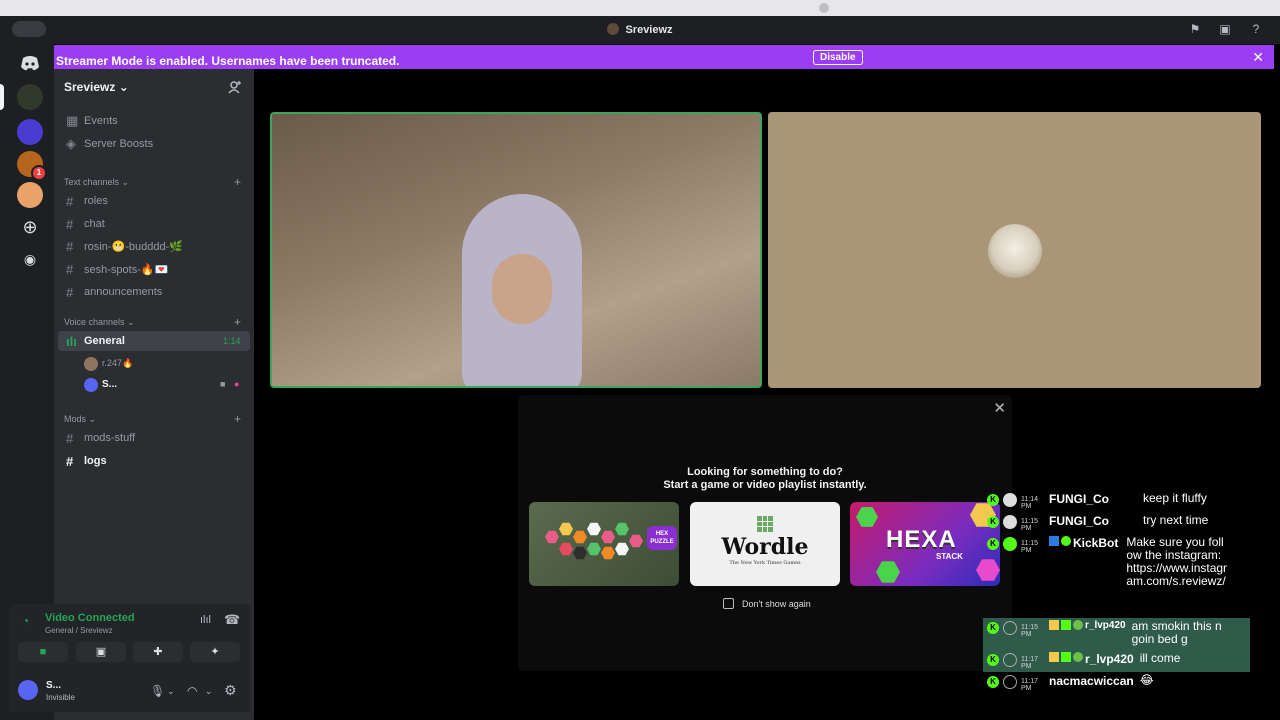  I want to click on chat-text: 😂, so click(1146, 680).